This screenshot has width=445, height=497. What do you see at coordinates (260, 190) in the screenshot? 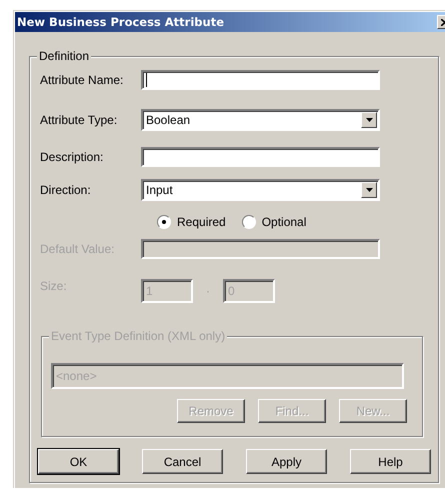
I see `dropdown: Input` at bounding box center [260, 190].